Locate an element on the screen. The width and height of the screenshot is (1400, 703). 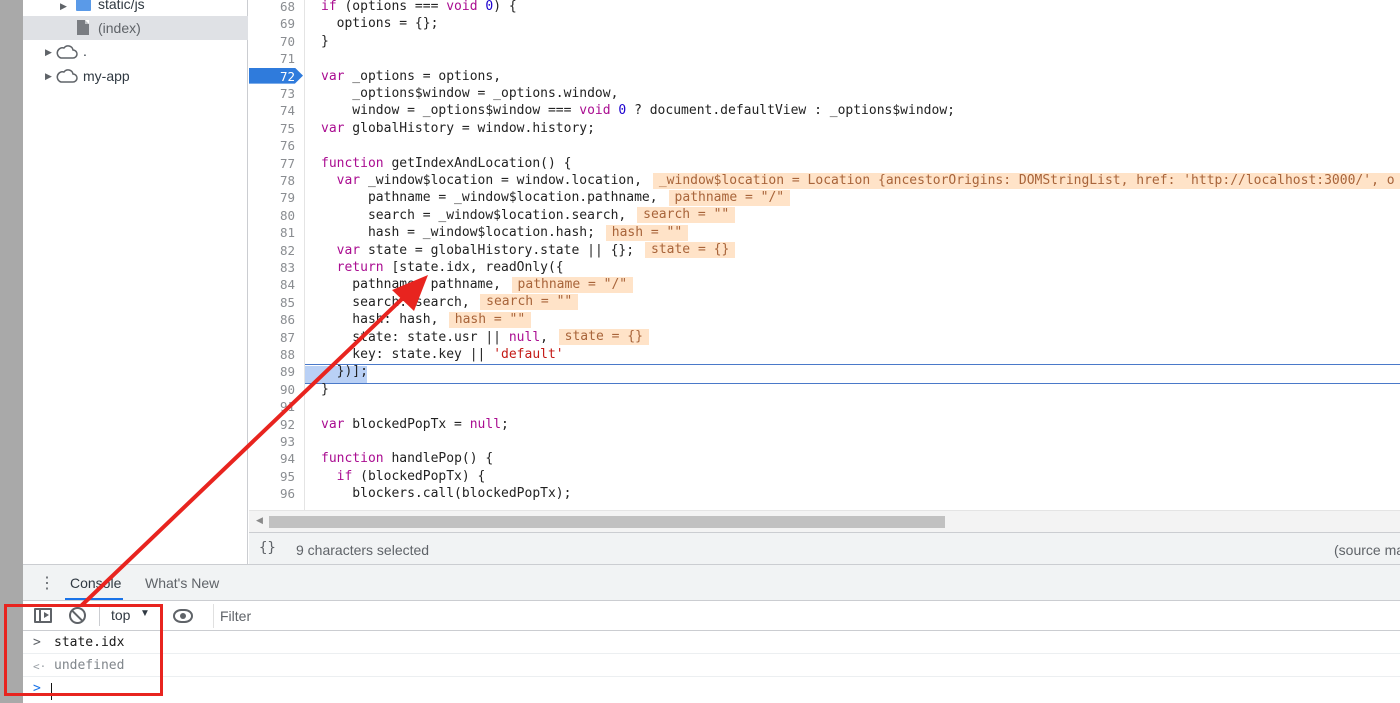
source-map-link: (source ma is located at coordinates (1367, 550).